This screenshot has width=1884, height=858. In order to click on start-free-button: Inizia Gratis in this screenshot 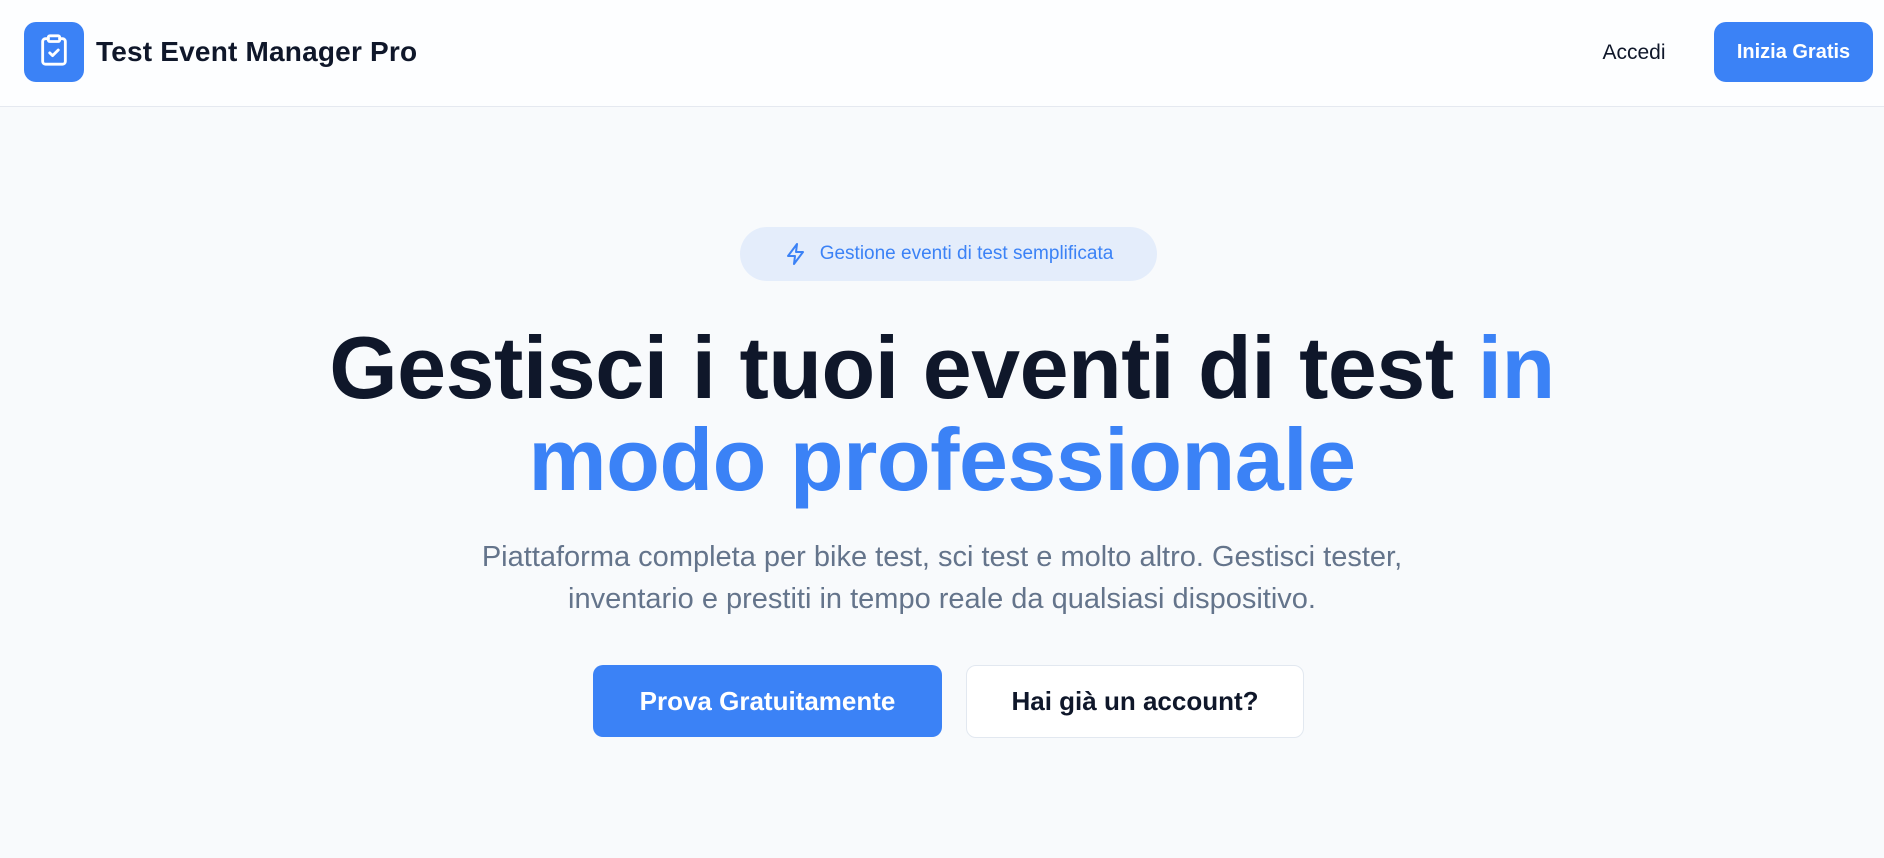, I will do `click(1793, 52)`.